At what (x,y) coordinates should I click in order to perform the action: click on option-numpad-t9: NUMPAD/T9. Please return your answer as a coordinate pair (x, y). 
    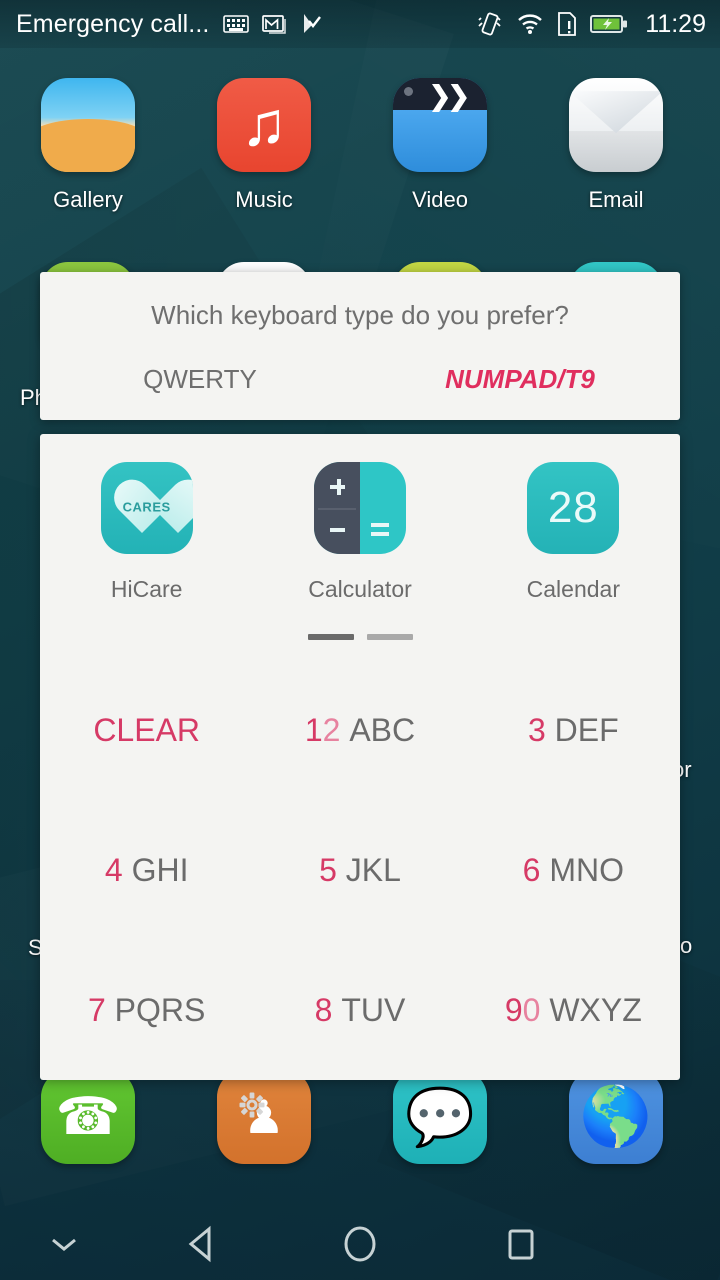
    Looking at the image, I should click on (520, 379).